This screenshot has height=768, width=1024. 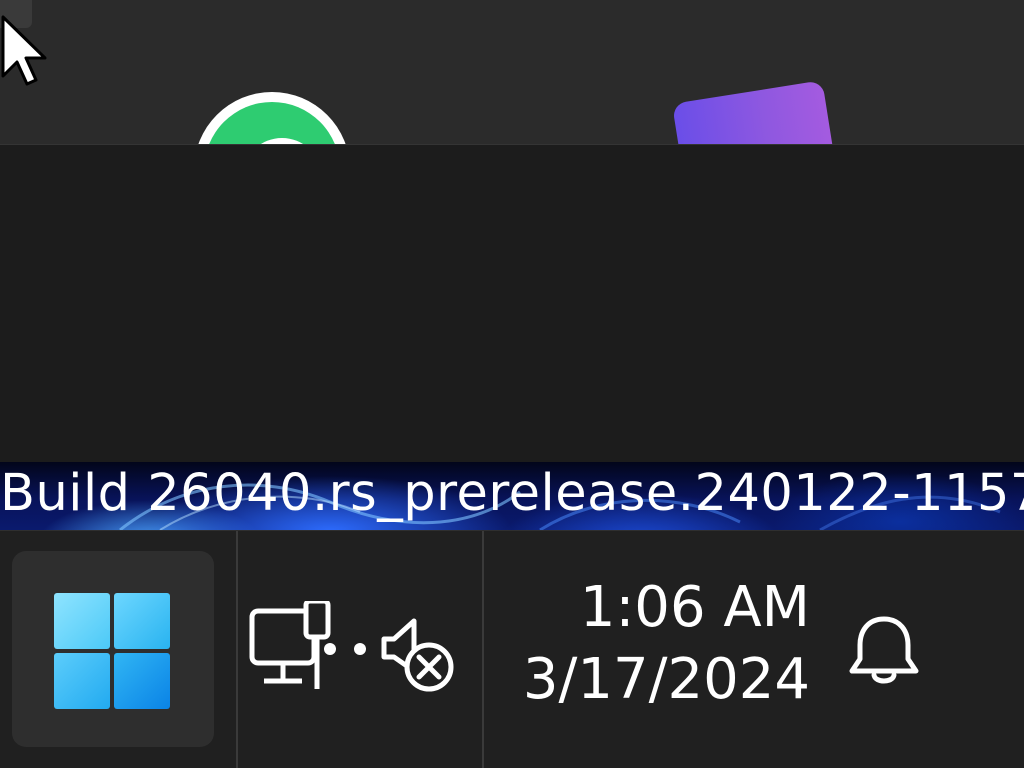 What do you see at coordinates (272, 118) in the screenshot?
I see `whatsapp-icon` at bounding box center [272, 118].